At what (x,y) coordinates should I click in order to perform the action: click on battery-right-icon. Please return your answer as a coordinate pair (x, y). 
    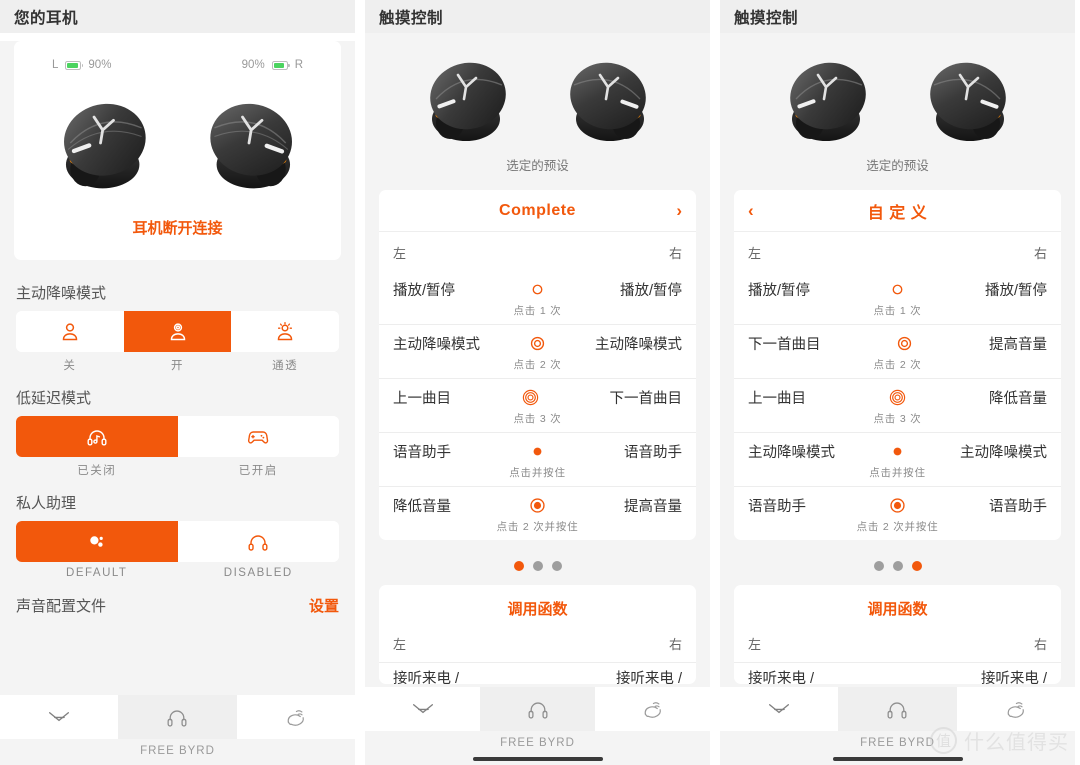
    Looking at the image, I should click on (280, 65).